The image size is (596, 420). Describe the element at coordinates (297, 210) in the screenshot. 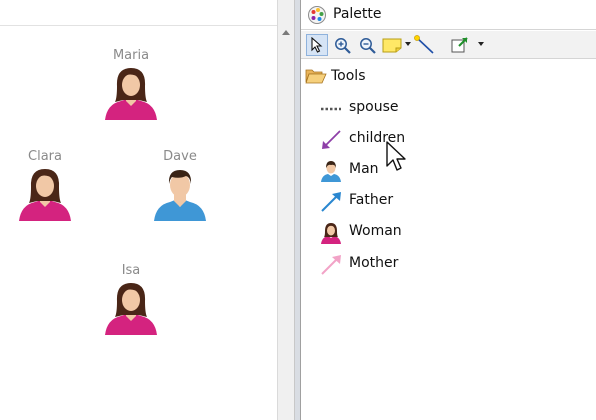

I see `view-splitter` at that location.